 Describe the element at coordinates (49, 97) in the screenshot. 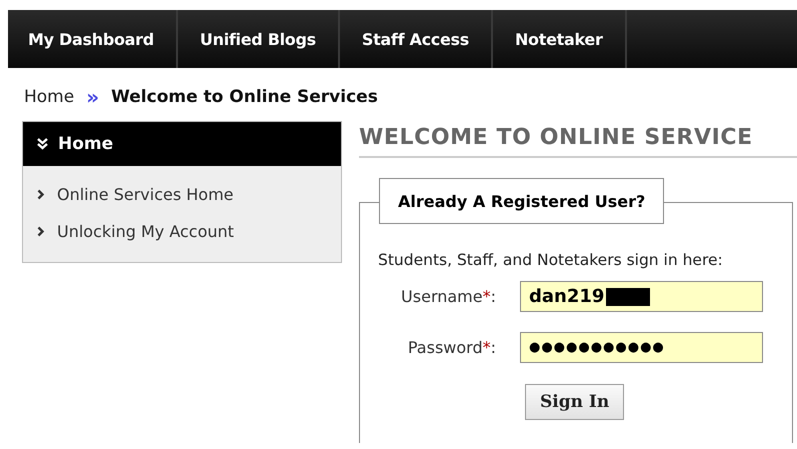

I see `breadcrumb-link: Home` at that location.